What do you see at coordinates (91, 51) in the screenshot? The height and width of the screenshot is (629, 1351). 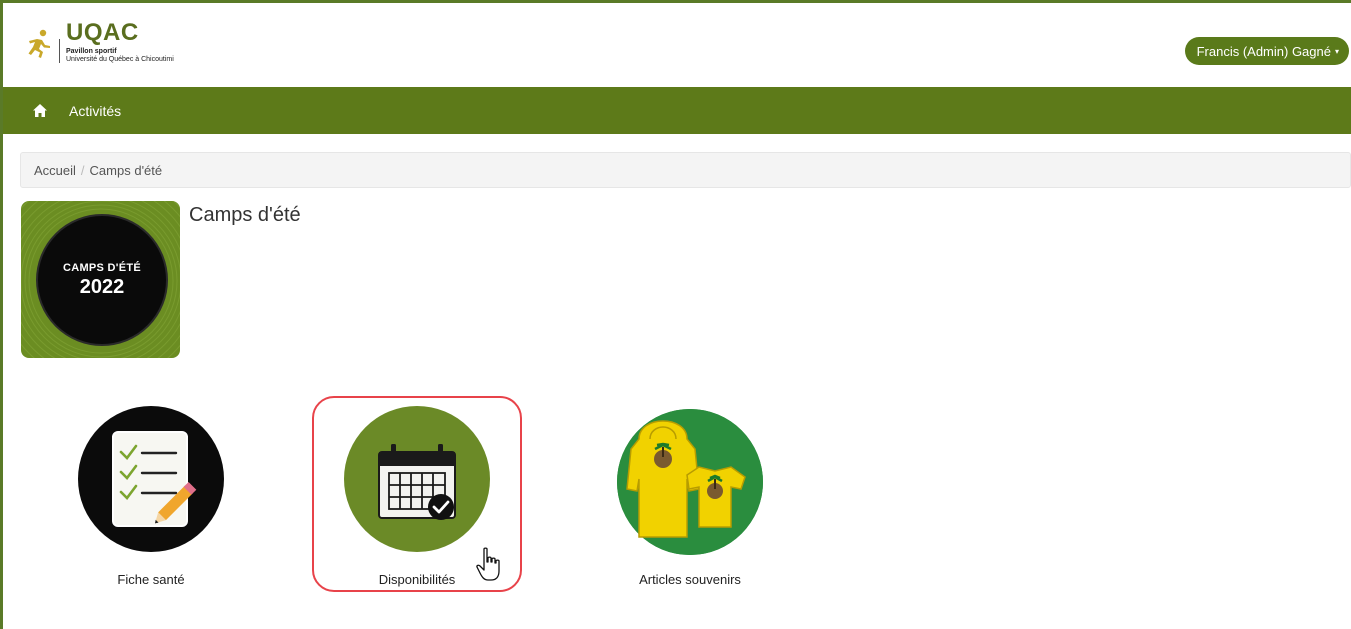 I see `logo-subtitle: Pavillon sportif` at bounding box center [91, 51].